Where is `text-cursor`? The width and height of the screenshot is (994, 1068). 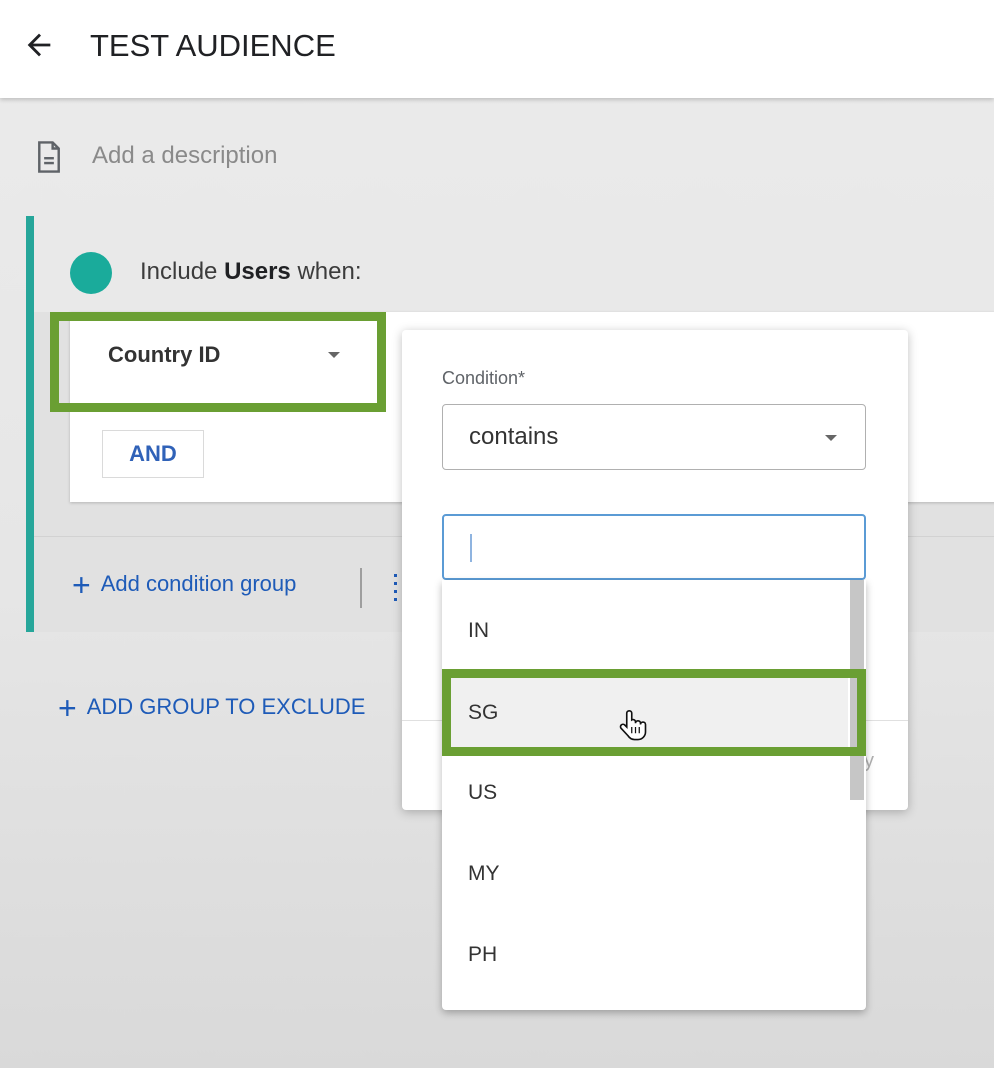
text-cursor is located at coordinates (471, 548).